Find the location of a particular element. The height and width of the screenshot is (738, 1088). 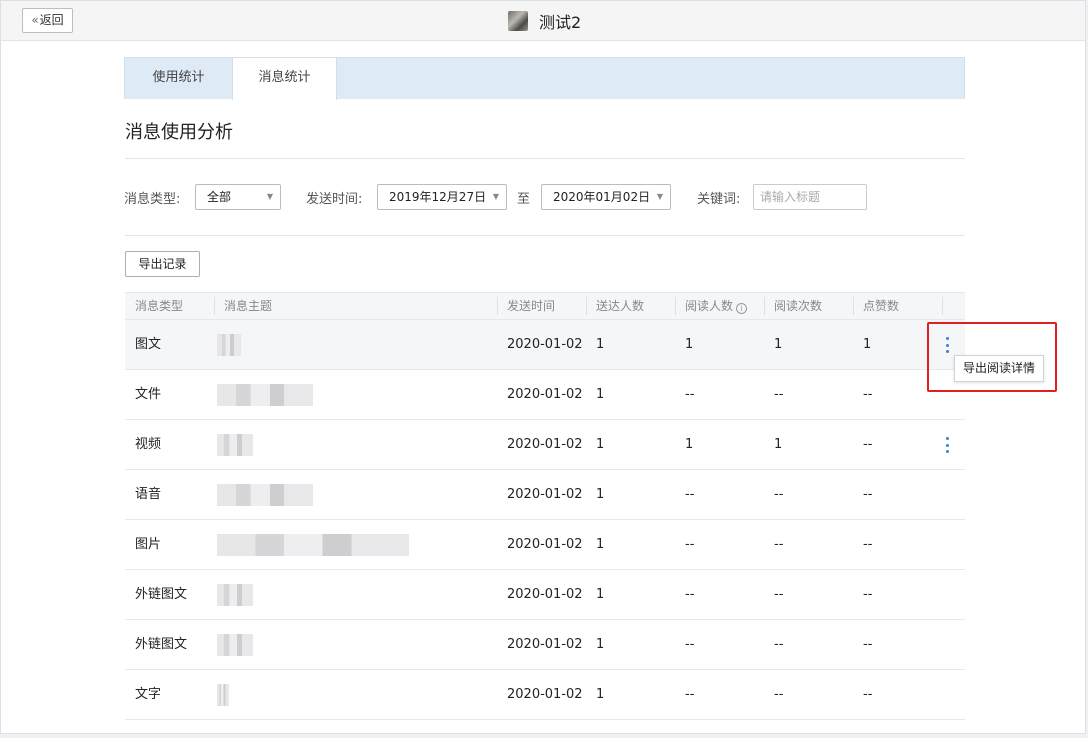

col-reads: 阅读次数 is located at coordinates (793, 306).